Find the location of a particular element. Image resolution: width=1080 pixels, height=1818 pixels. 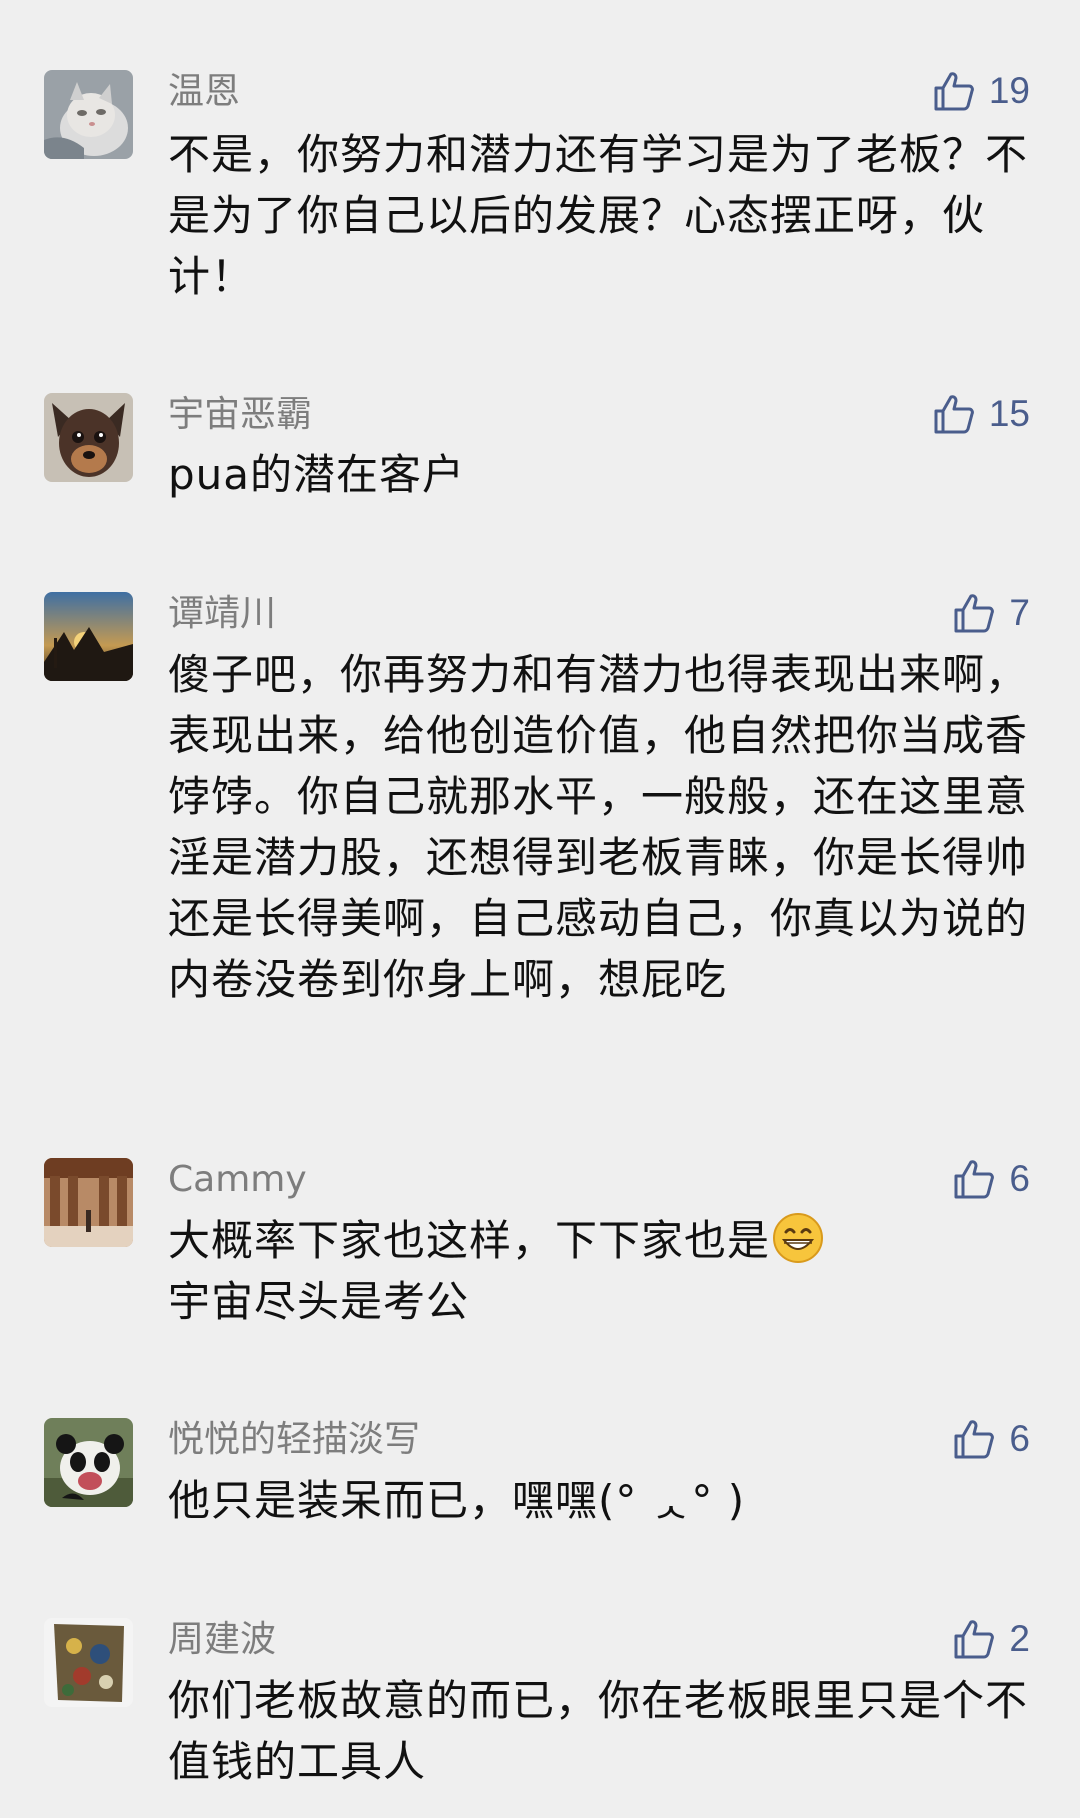

like-count: 2 is located at coordinates (1019, 1638).